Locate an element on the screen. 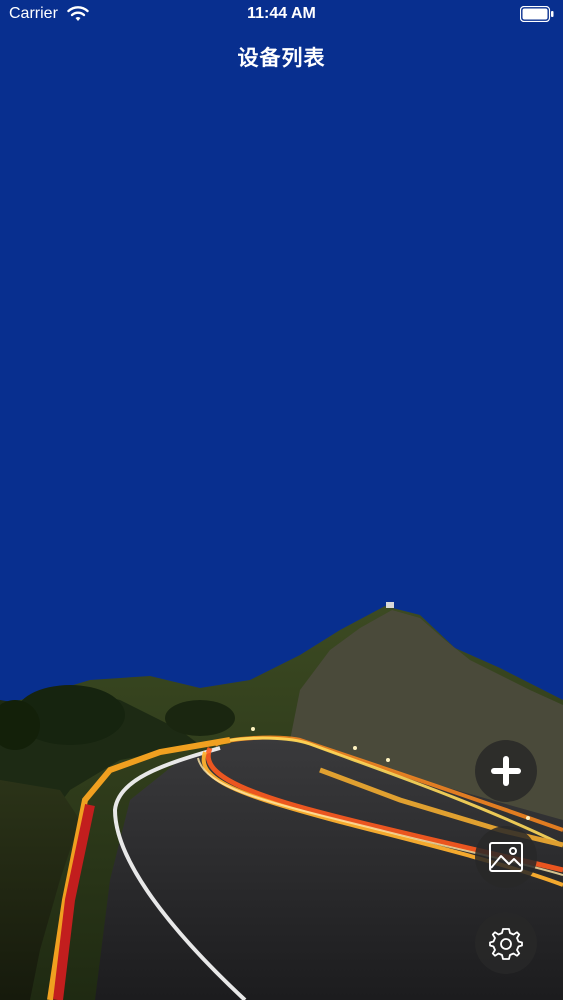 The height and width of the screenshot is (1000, 563). gallery-button is located at coordinates (506, 857).